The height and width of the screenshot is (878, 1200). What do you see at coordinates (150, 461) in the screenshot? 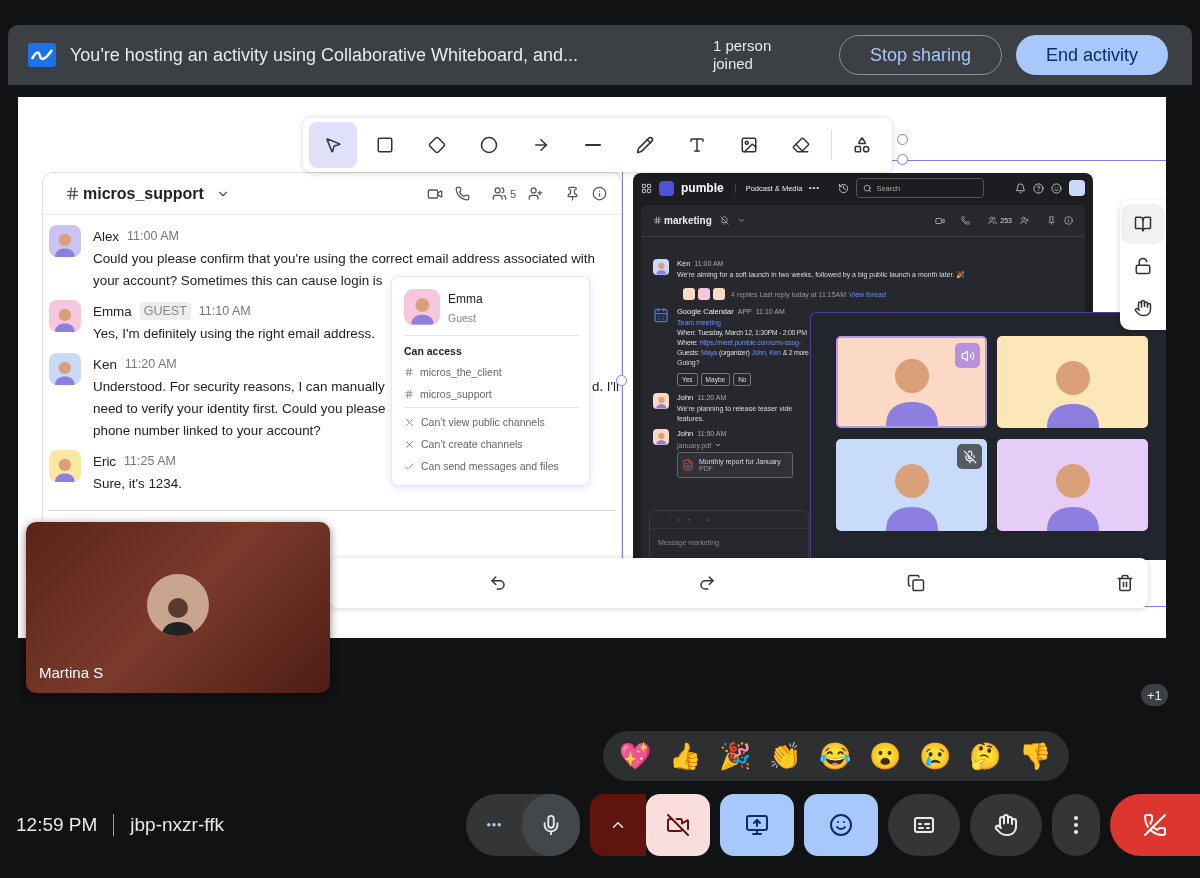
I see `message-time: 11:25 AM` at bounding box center [150, 461].